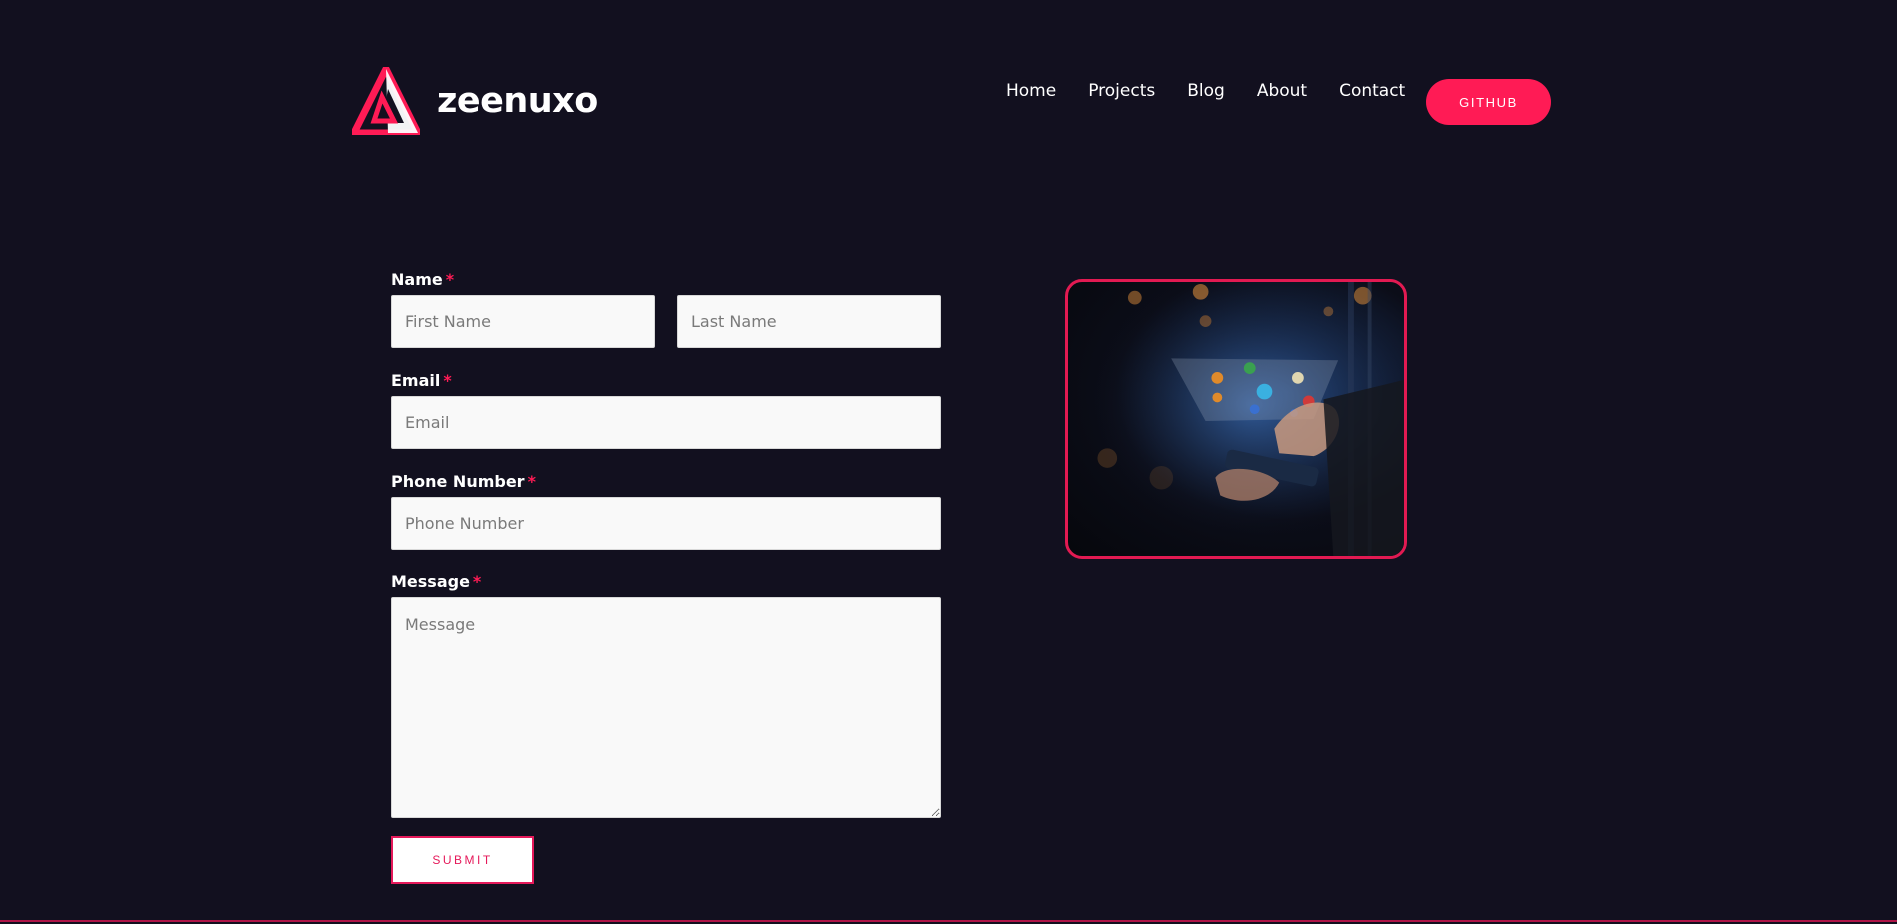 The height and width of the screenshot is (924, 1897). I want to click on site-logo: zeenuxo, so click(475, 101).